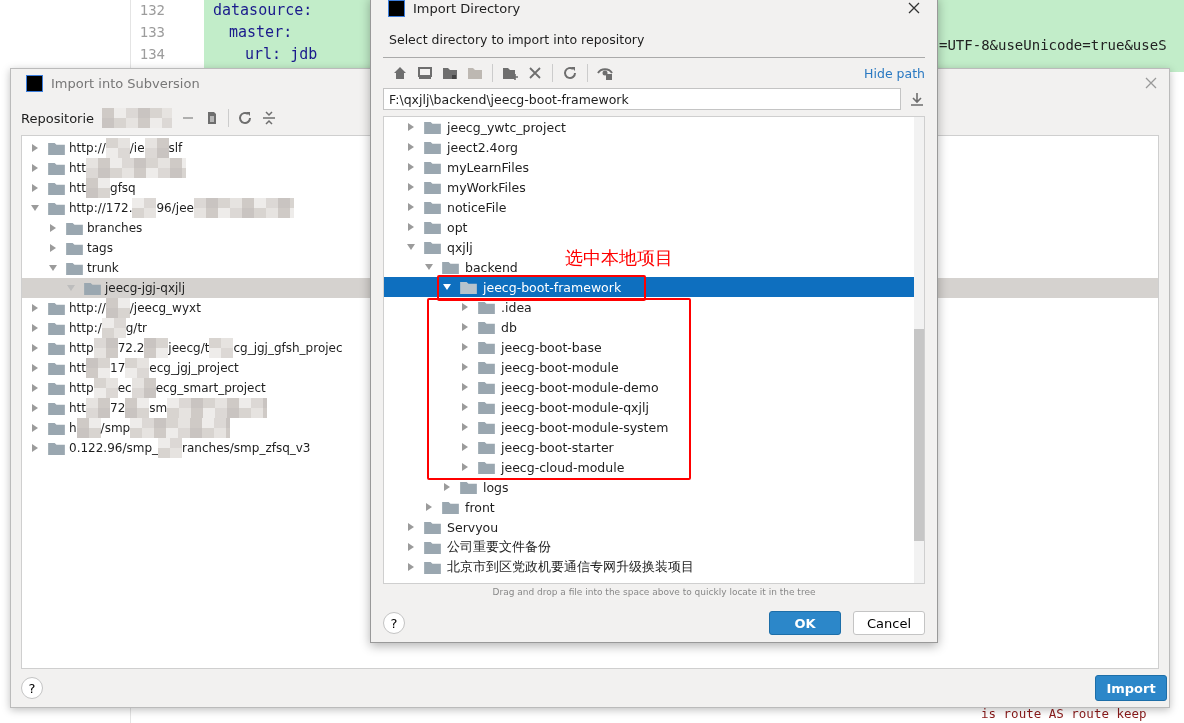 This screenshot has width=1184, height=723. What do you see at coordinates (263, 10) in the screenshot?
I see `code-text: datasource:` at bounding box center [263, 10].